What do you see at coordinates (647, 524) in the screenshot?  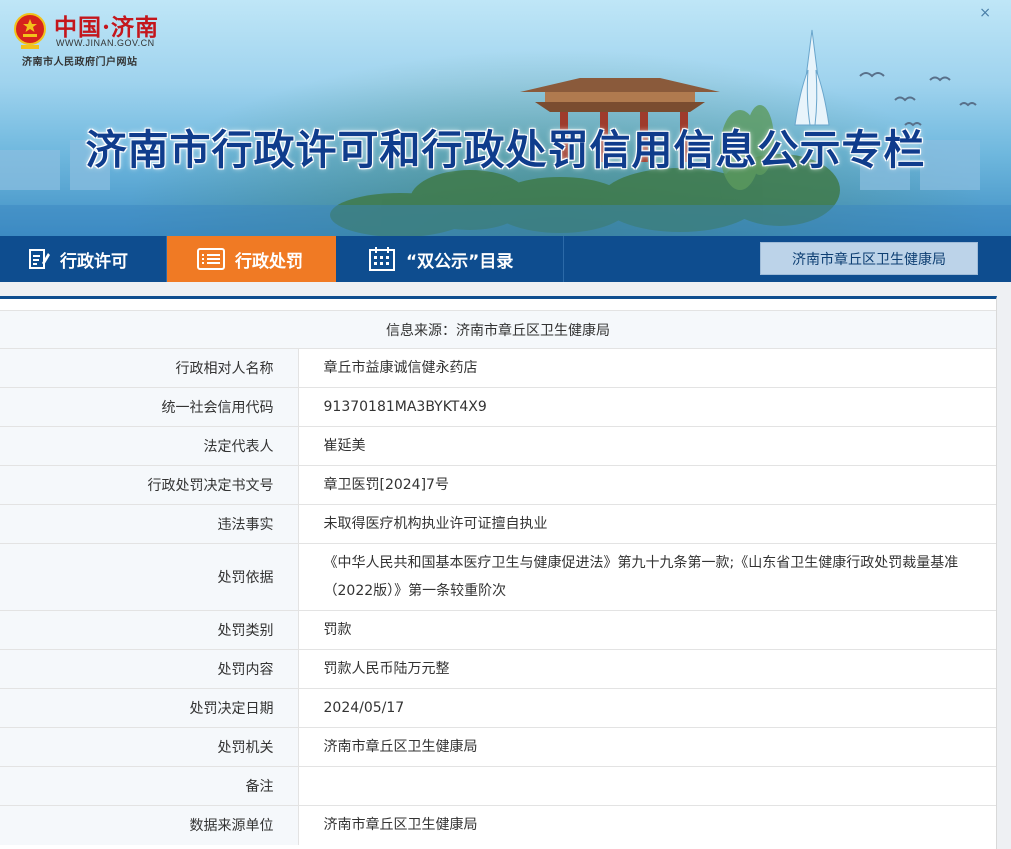 I see `field-value: 未取得医疗机构执业许可证擅自执业` at bounding box center [647, 524].